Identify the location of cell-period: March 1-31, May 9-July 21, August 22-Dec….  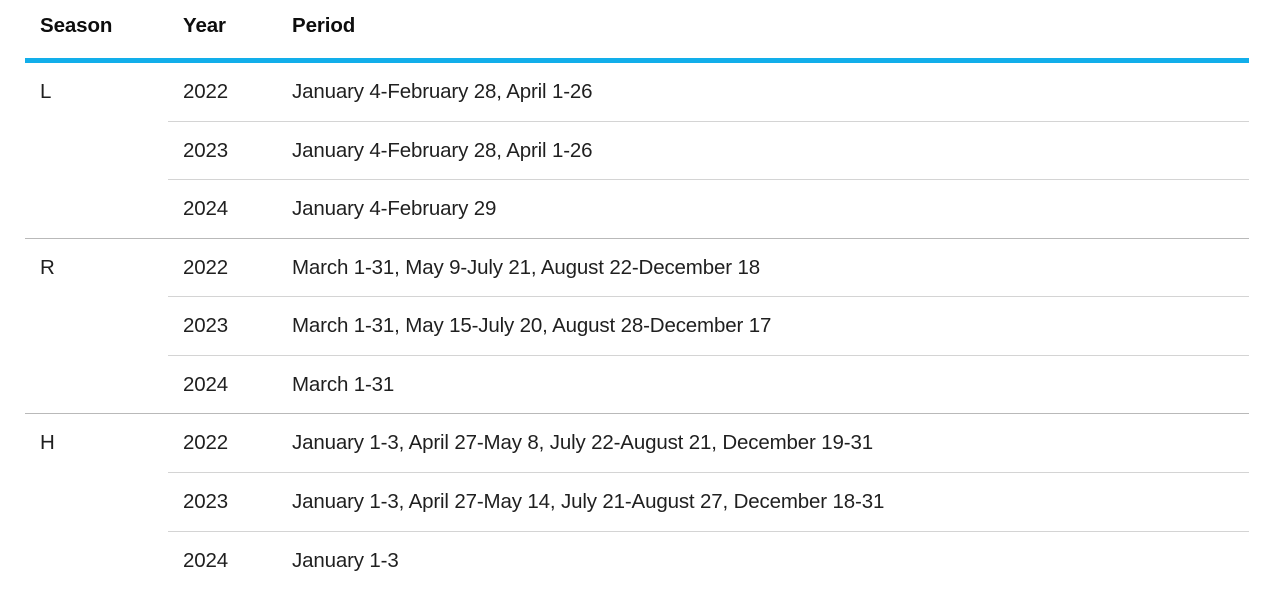
(764, 267).